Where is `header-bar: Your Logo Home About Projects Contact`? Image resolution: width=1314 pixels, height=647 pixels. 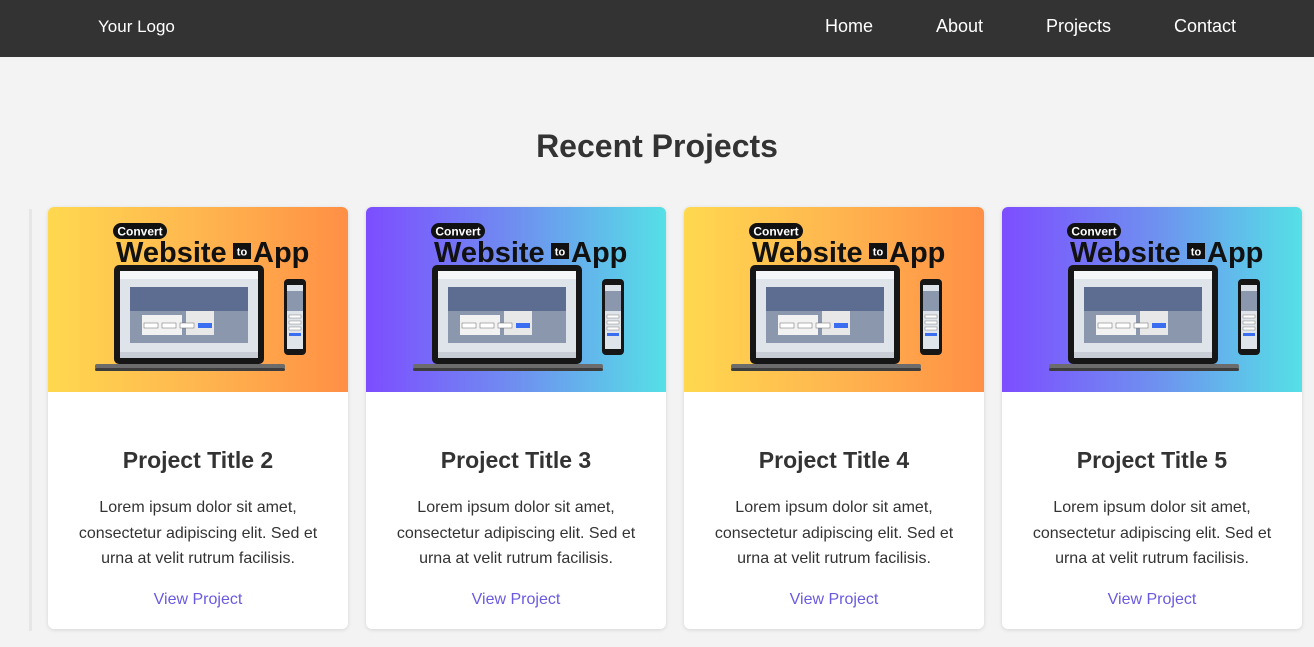
header-bar: Your Logo Home About Projects Contact is located at coordinates (657, 28).